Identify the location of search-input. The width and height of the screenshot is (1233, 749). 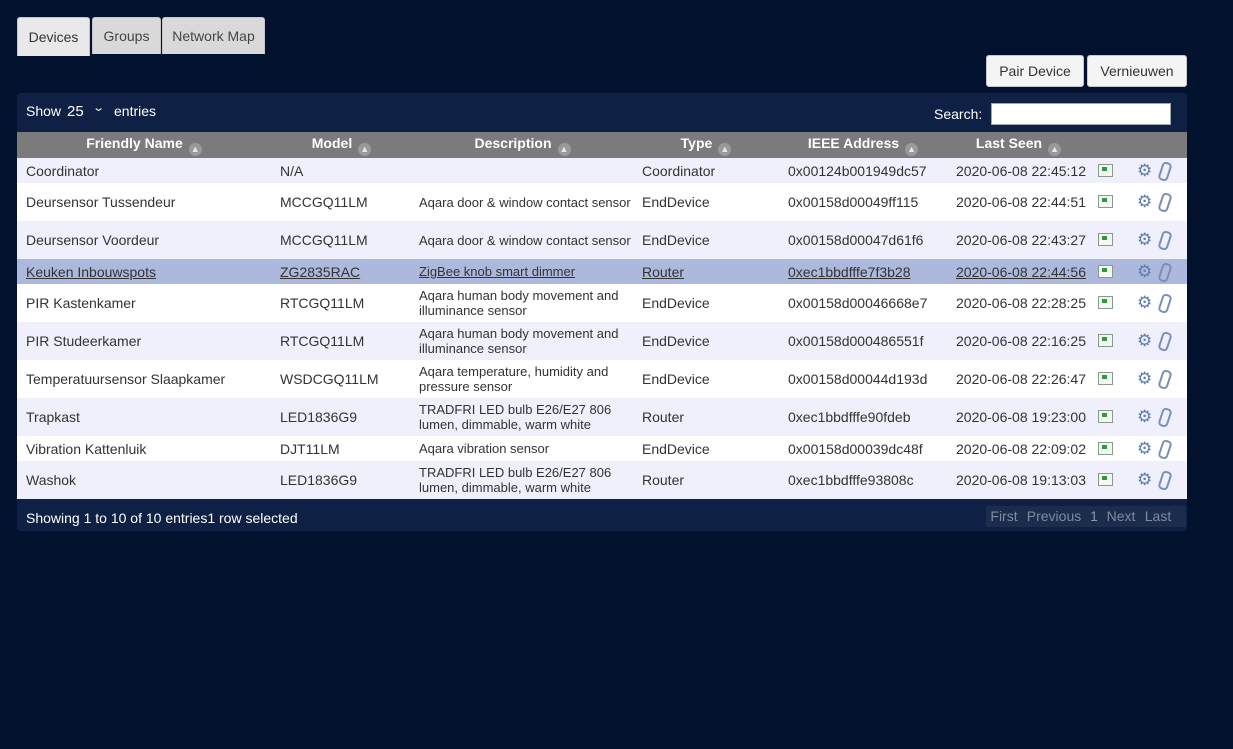
(1081, 114).